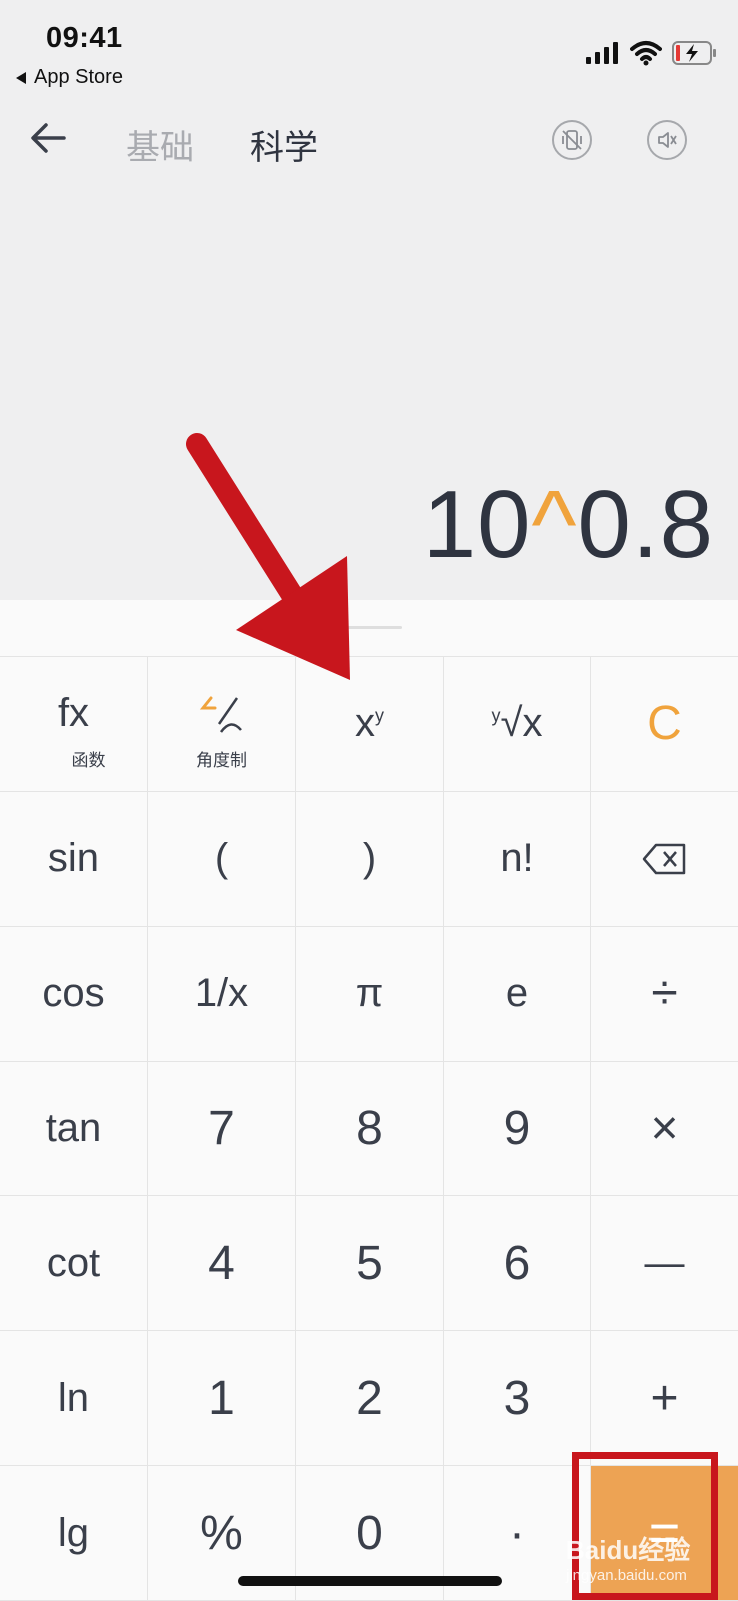 The width and height of the screenshot is (738, 1601). I want to click on cos-key: cos, so click(74, 994).